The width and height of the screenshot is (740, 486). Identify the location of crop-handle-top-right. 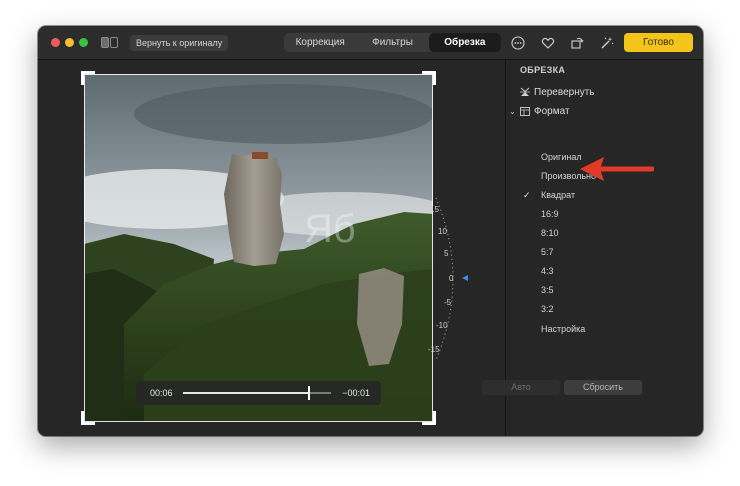
(429, 78).